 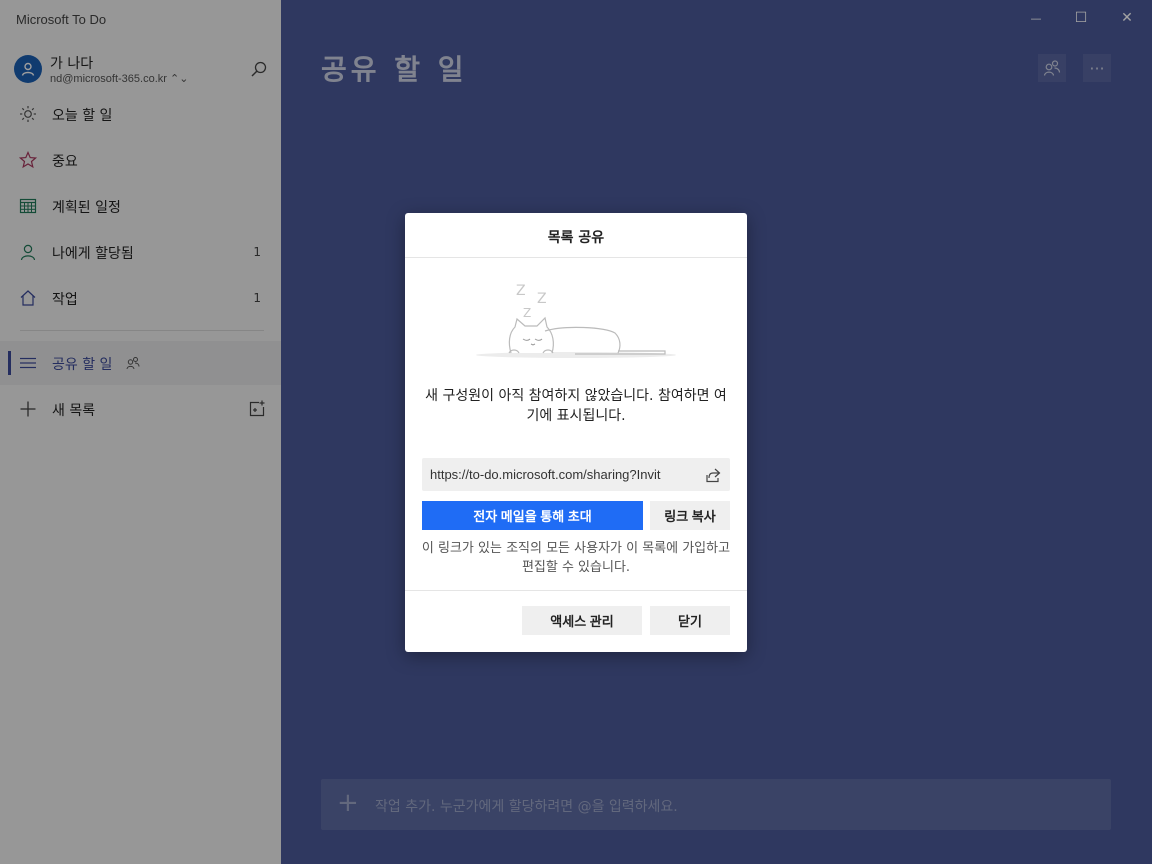 What do you see at coordinates (713, 475) in the screenshot?
I see `share-out-icon` at bounding box center [713, 475].